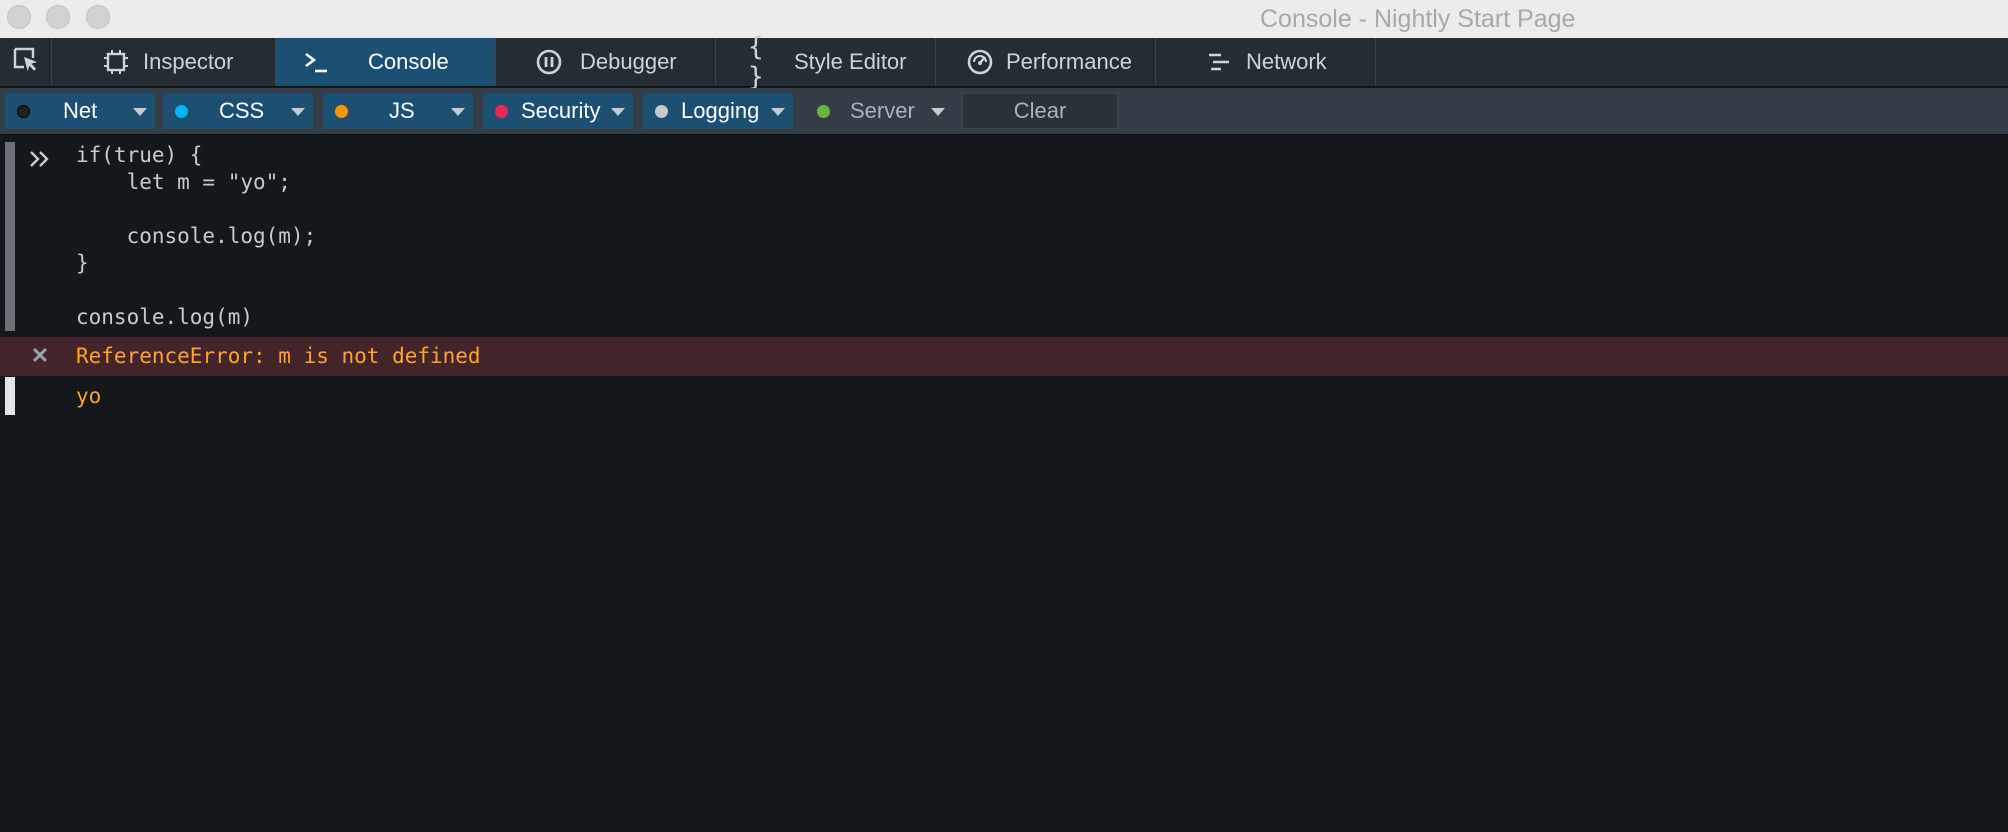  Describe the element at coordinates (628, 61) in the screenshot. I see `tab-label: Debugger` at that location.